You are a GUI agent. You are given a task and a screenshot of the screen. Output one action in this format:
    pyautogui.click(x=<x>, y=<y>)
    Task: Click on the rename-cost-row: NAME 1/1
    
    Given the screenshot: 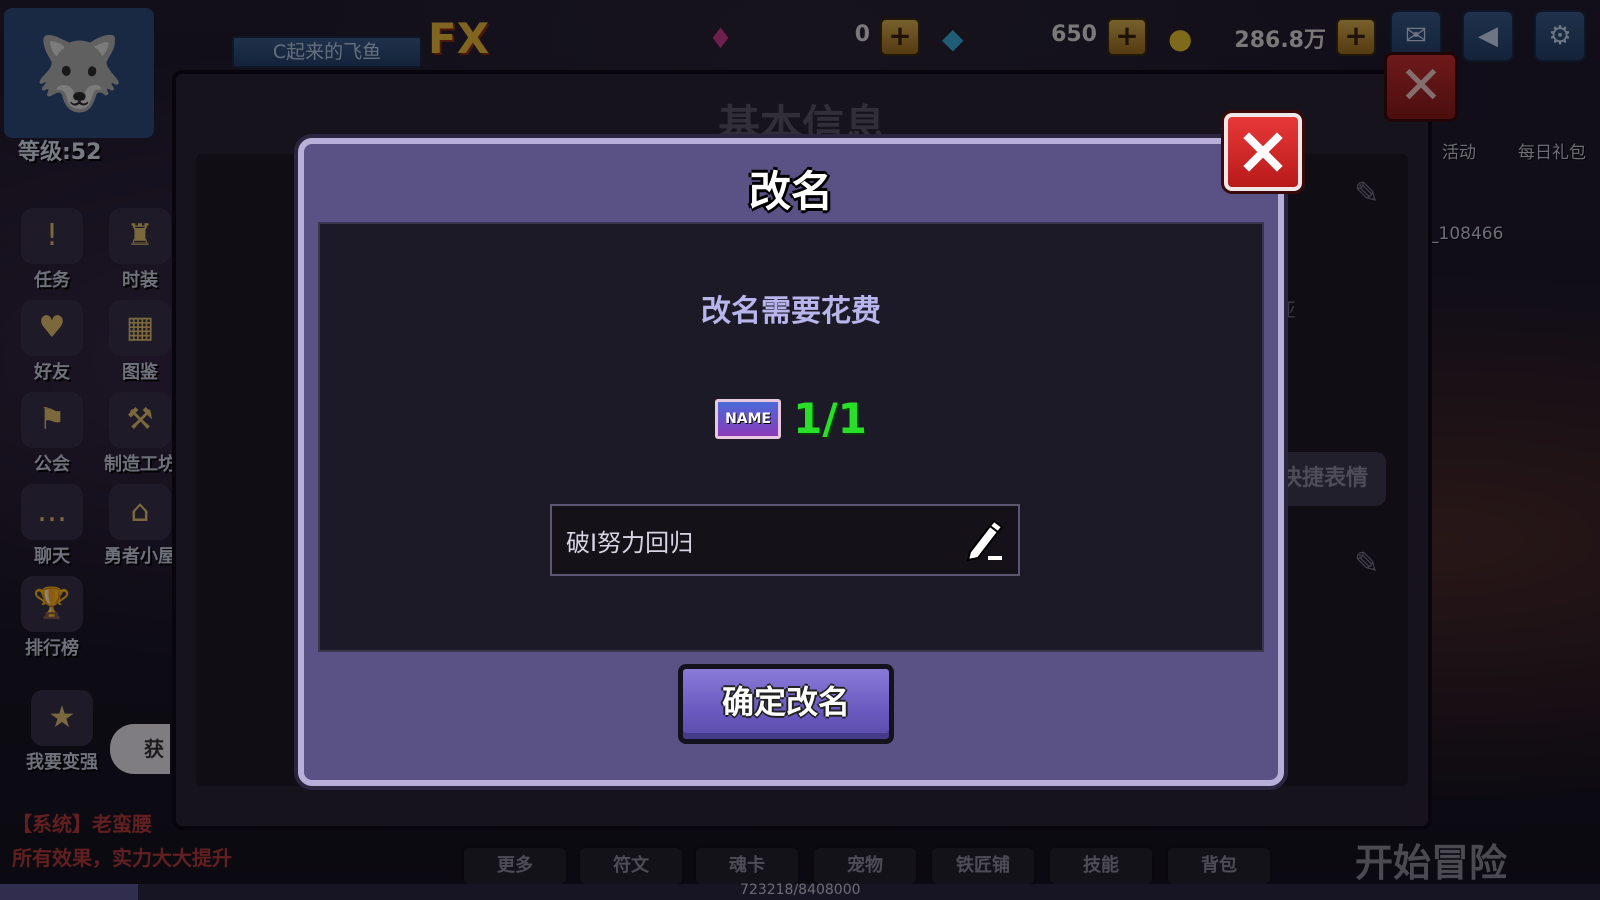 What is the action you would take?
    pyautogui.click(x=791, y=418)
    